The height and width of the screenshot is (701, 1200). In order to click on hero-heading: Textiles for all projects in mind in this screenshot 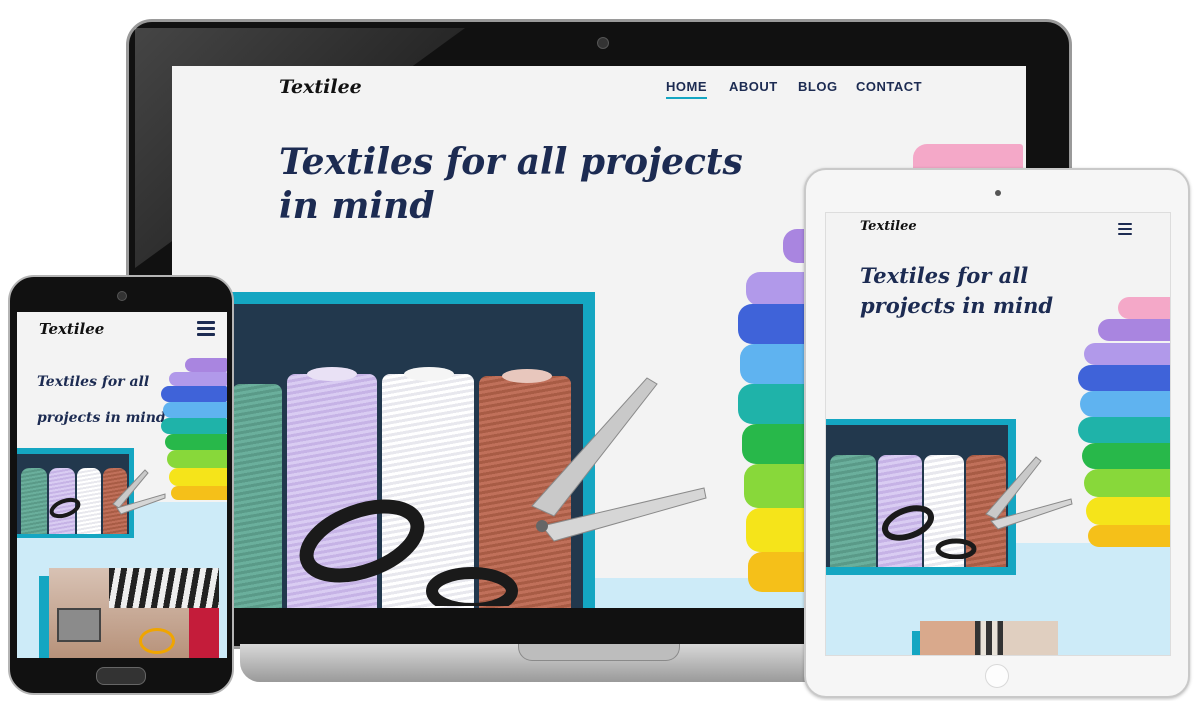, I will do `click(511, 184)`.